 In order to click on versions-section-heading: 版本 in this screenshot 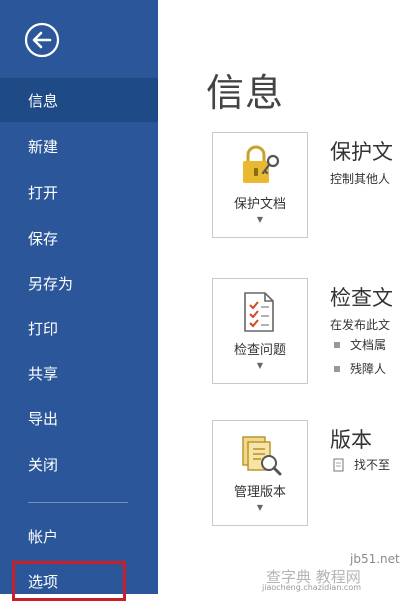, I will do `click(351, 440)`.